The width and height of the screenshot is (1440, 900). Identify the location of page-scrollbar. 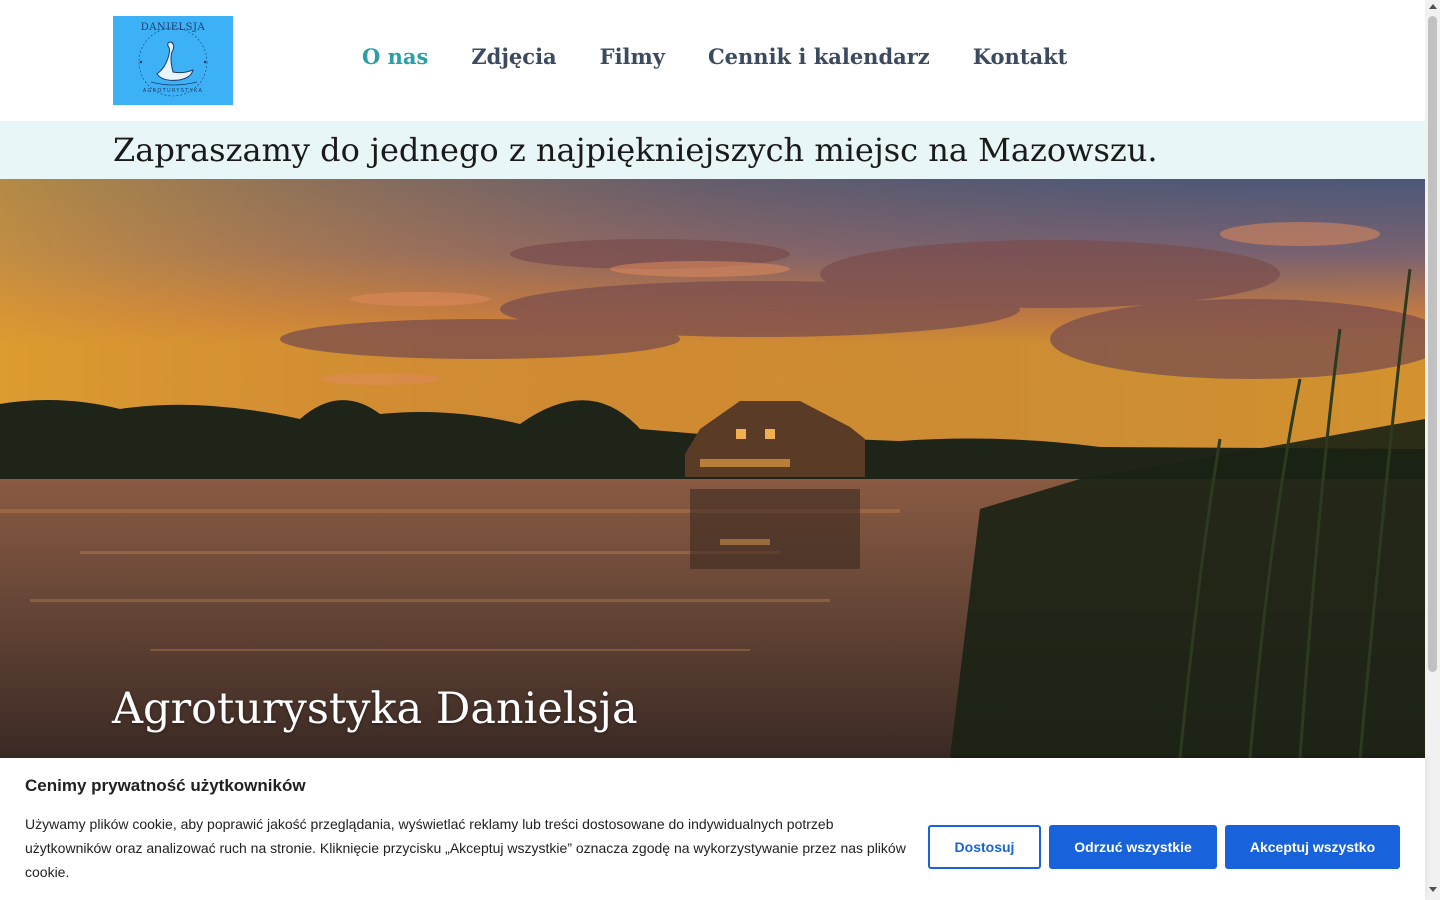
(1432, 450).